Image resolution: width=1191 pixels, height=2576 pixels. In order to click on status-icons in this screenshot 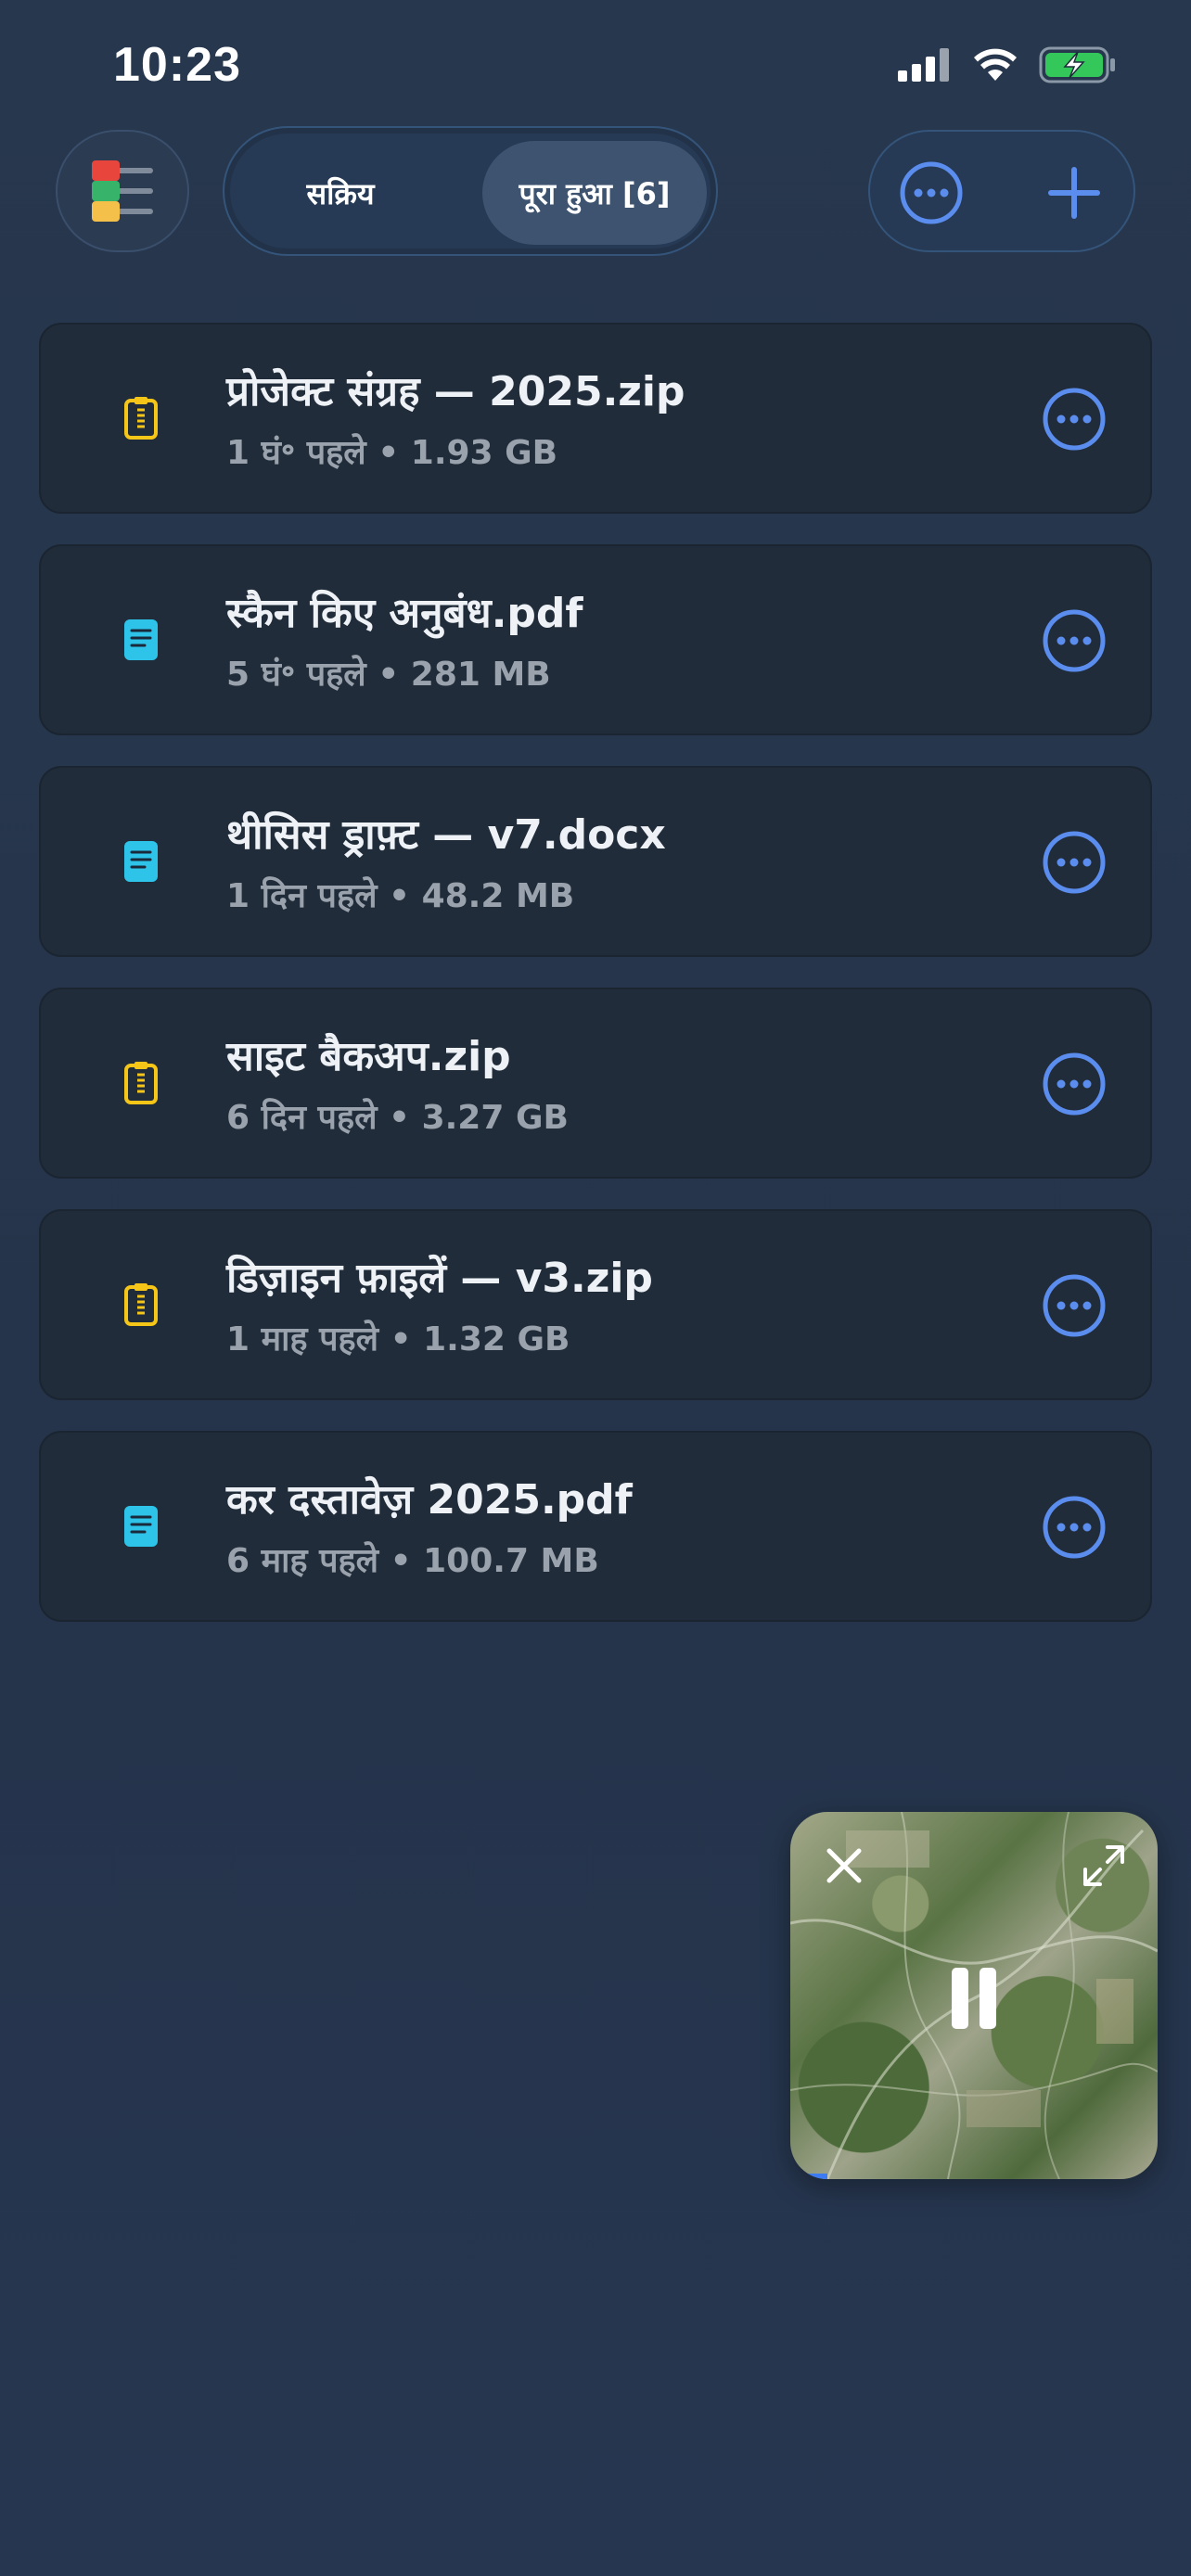, I will do `click(1007, 64)`.